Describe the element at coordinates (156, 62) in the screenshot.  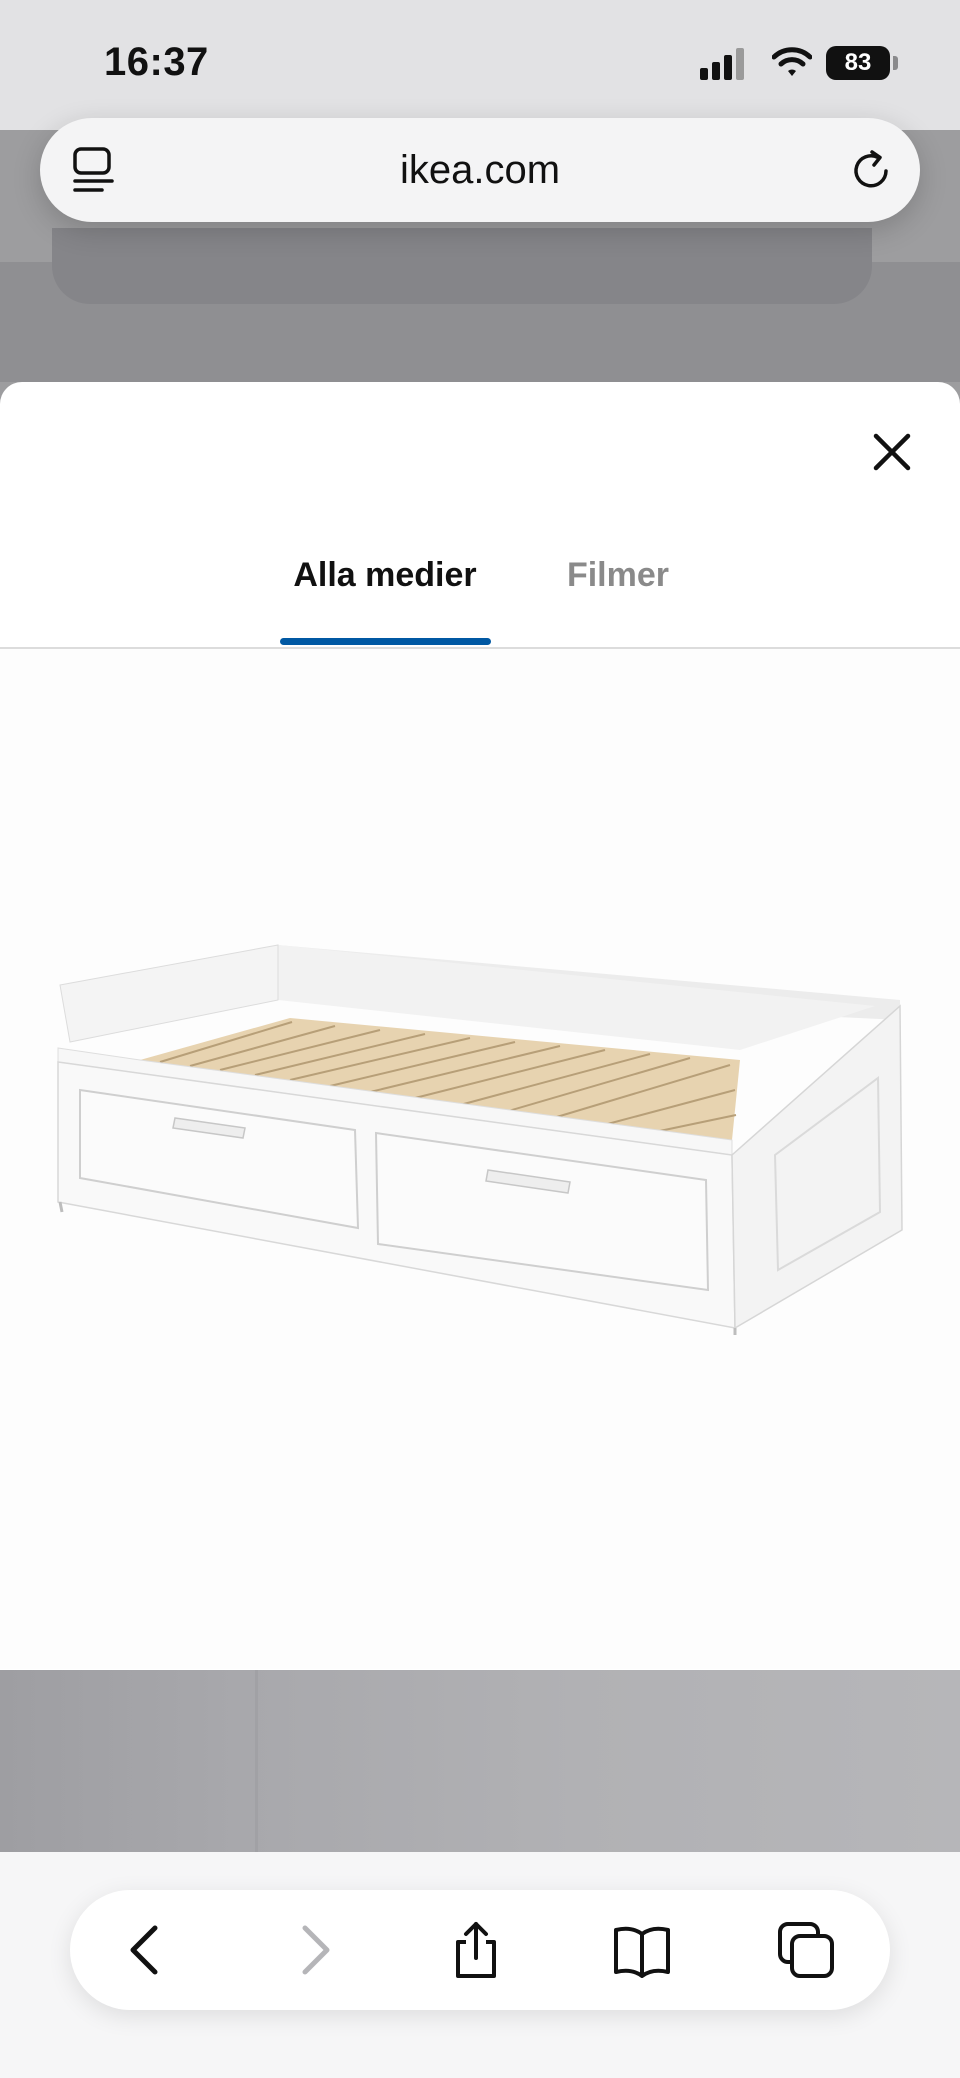
I see `status-time: 16:37` at that location.